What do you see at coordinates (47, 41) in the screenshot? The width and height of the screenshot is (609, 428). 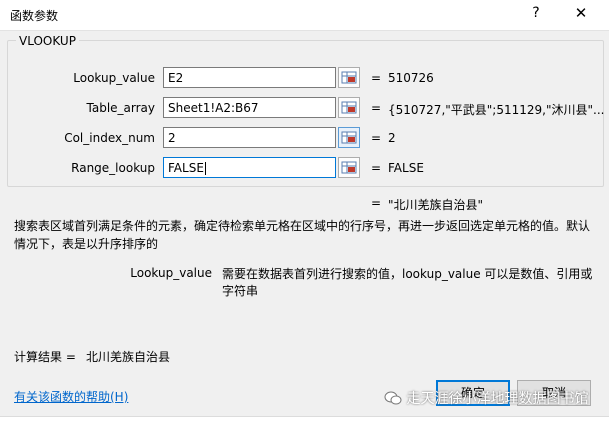 I see `function-name: VLOOKUP` at bounding box center [47, 41].